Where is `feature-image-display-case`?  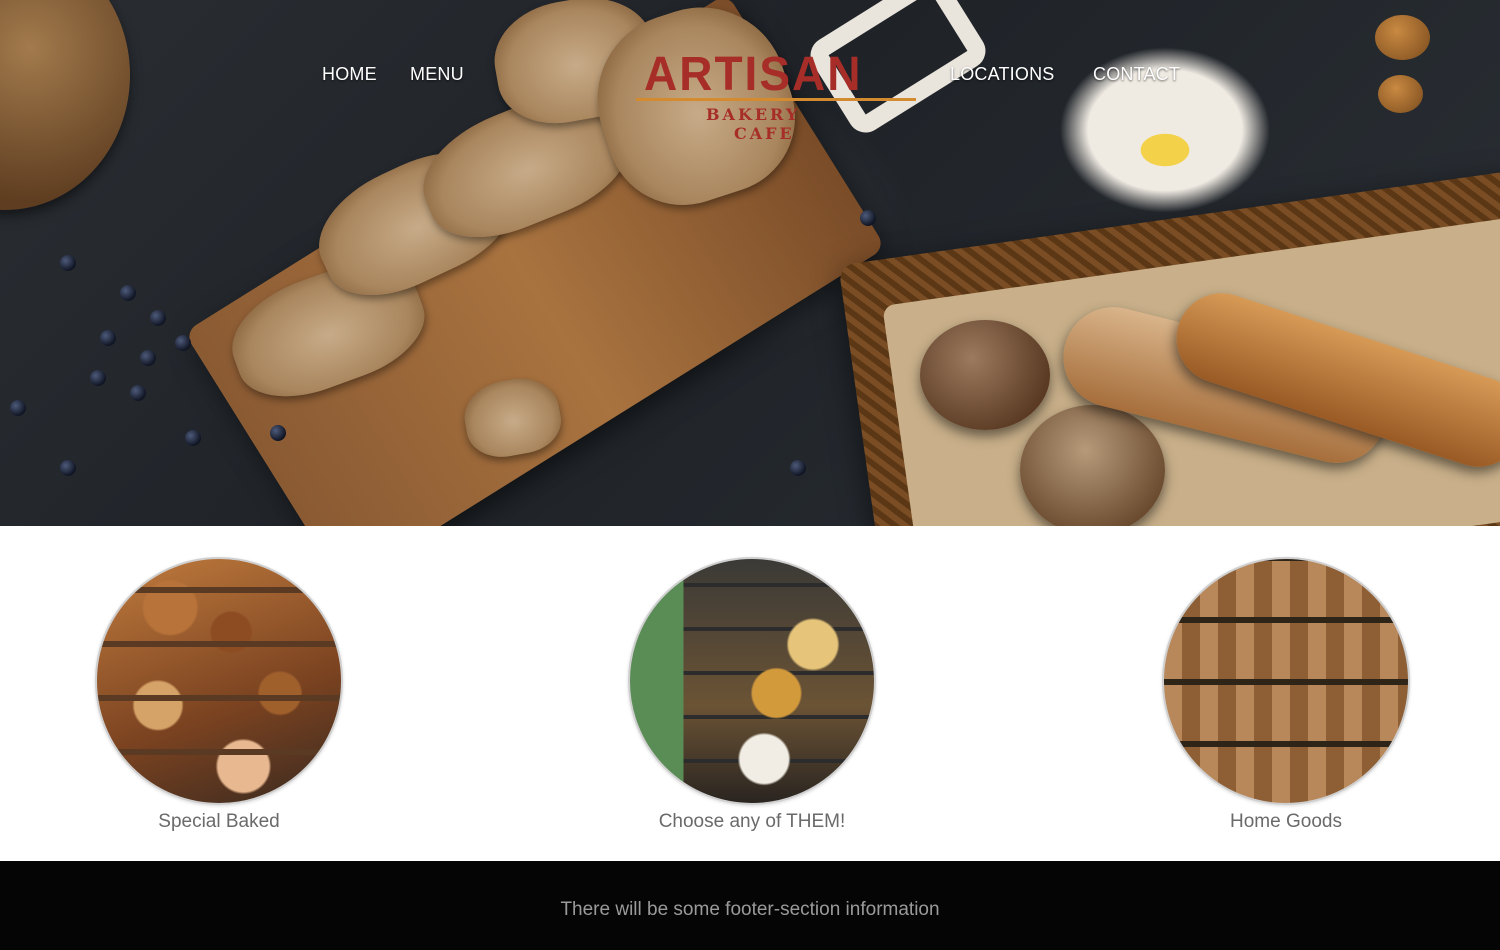
feature-image-display-case is located at coordinates (752, 681).